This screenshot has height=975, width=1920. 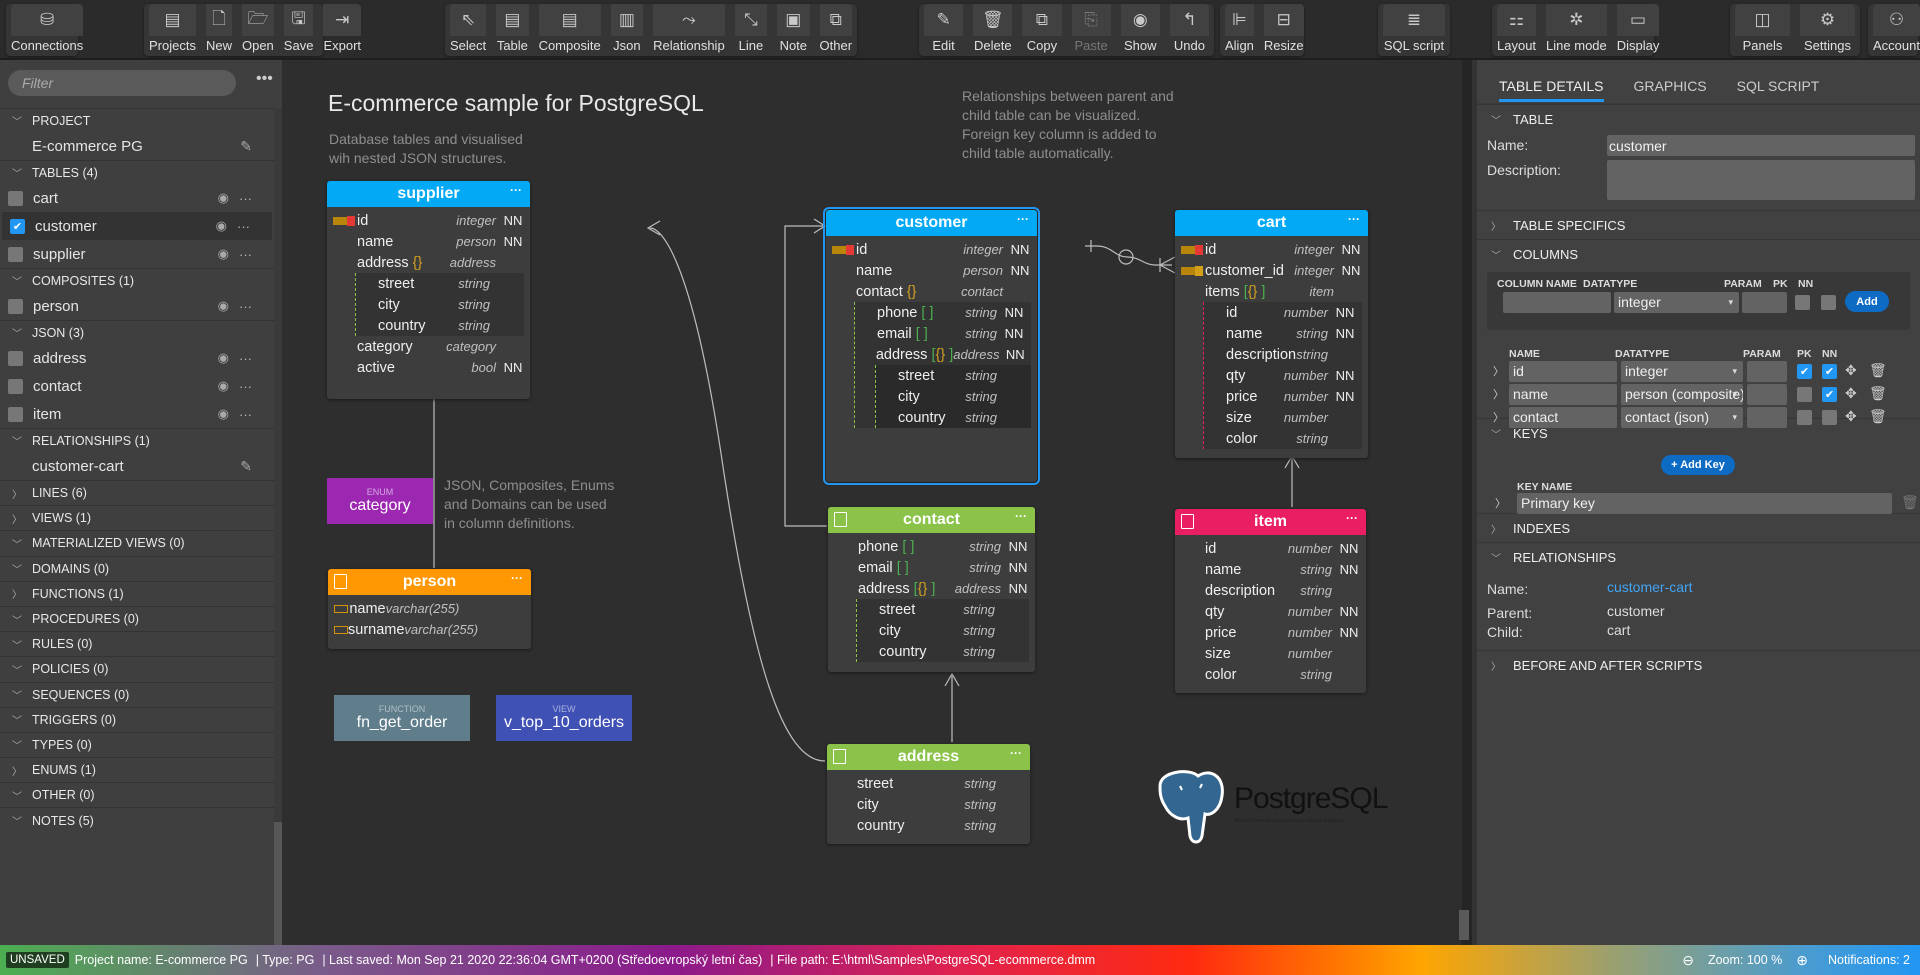 What do you see at coordinates (1828, 302) in the screenshot?
I see `new-column-nn-checkbox` at bounding box center [1828, 302].